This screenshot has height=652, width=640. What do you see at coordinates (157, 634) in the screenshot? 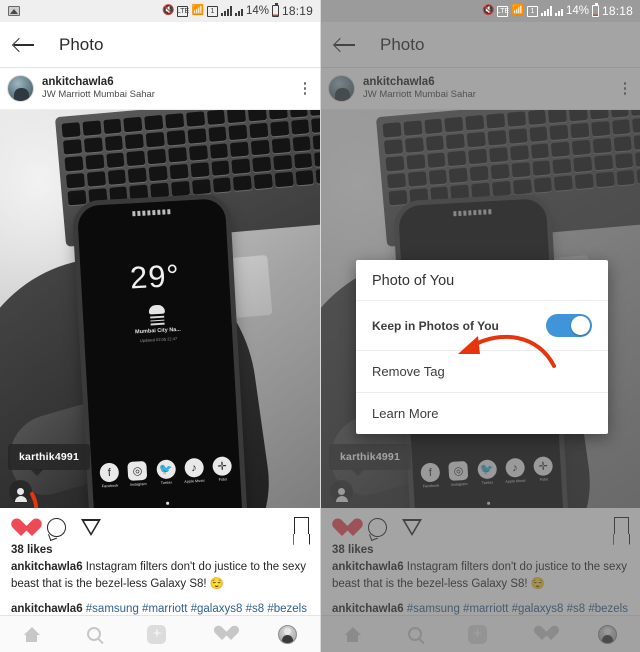
I see `add-icon: +` at bounding box center [157, 634].